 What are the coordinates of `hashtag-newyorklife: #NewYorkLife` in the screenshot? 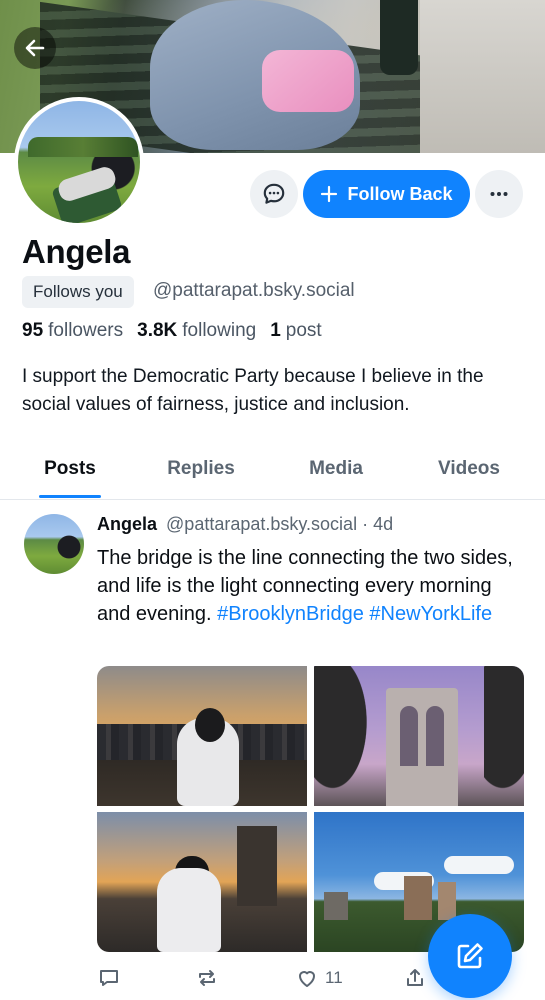 It's located at (430, 614).